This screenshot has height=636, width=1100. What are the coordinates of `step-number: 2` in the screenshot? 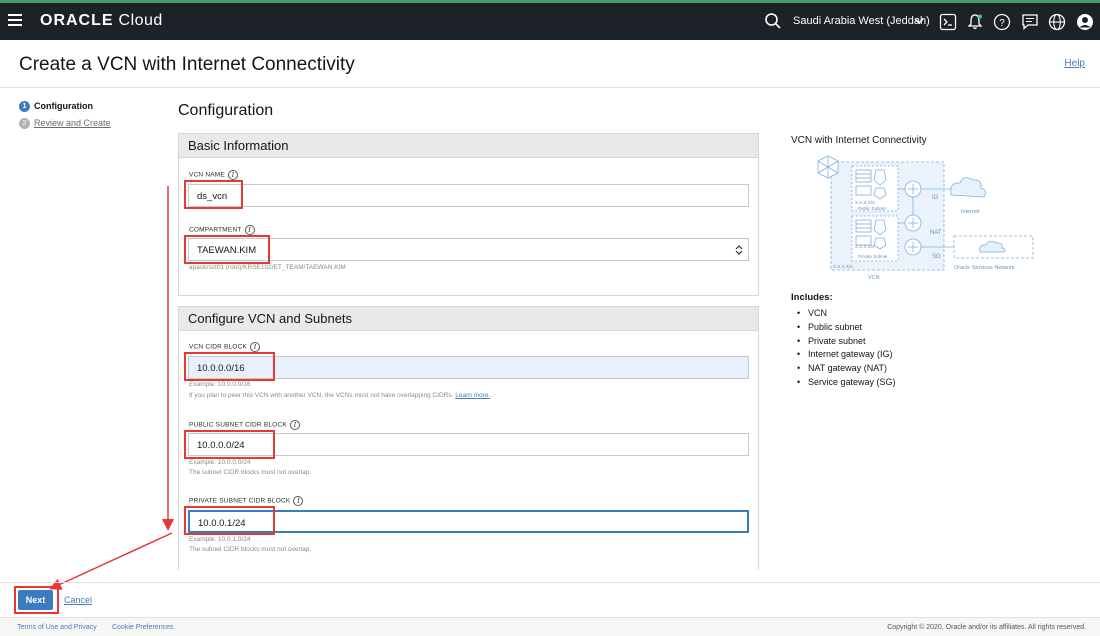 It's located at (24, 124).